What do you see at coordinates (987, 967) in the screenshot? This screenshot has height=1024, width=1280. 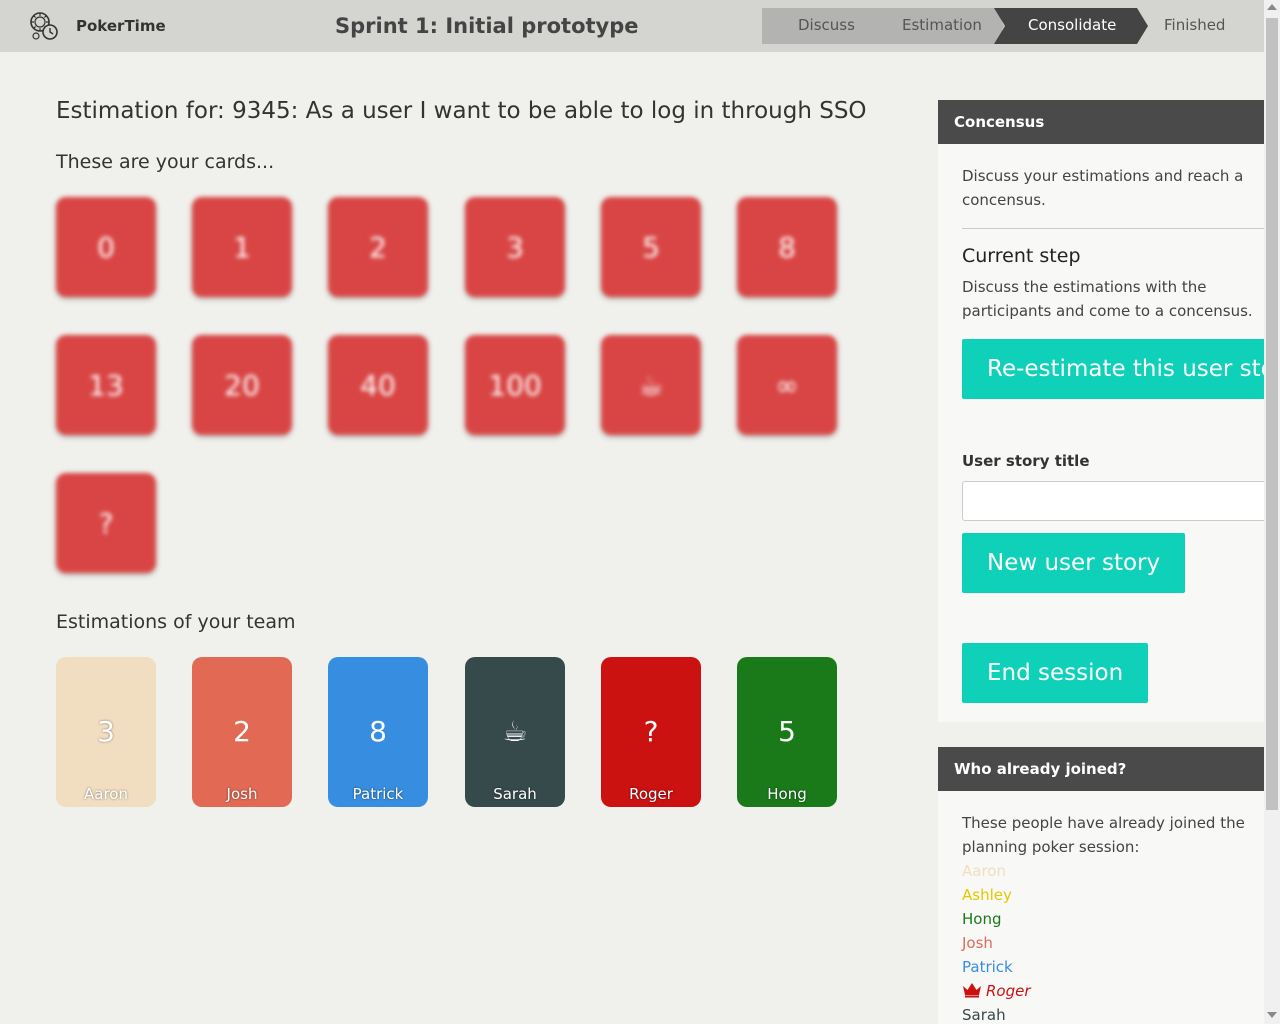 I see `joined-person-patrick: Patrick` at bounding box center [987, 967].